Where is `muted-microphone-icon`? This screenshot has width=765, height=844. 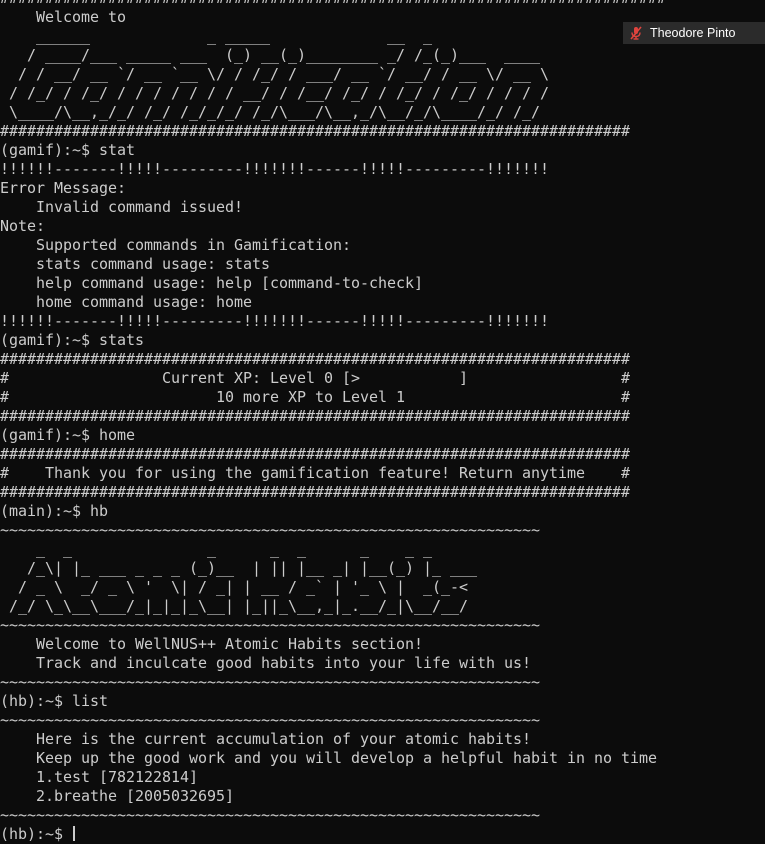
muted-microphone-icon is located at coordinates (636, 33).